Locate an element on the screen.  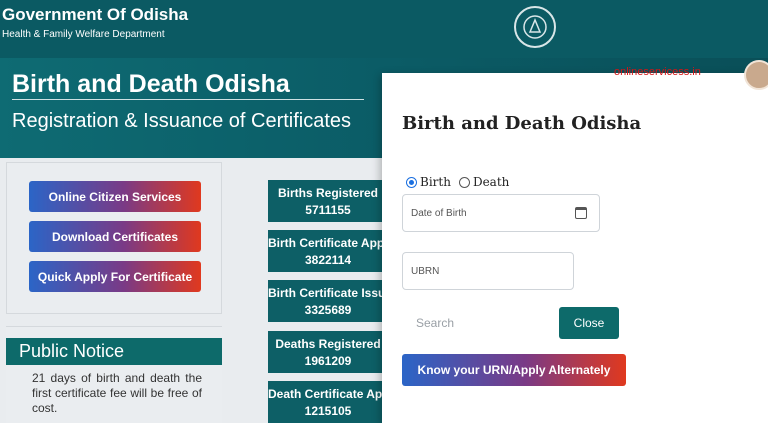
online-citizen-services-button: Online Citizen Services is located at coordinates (115, 196).